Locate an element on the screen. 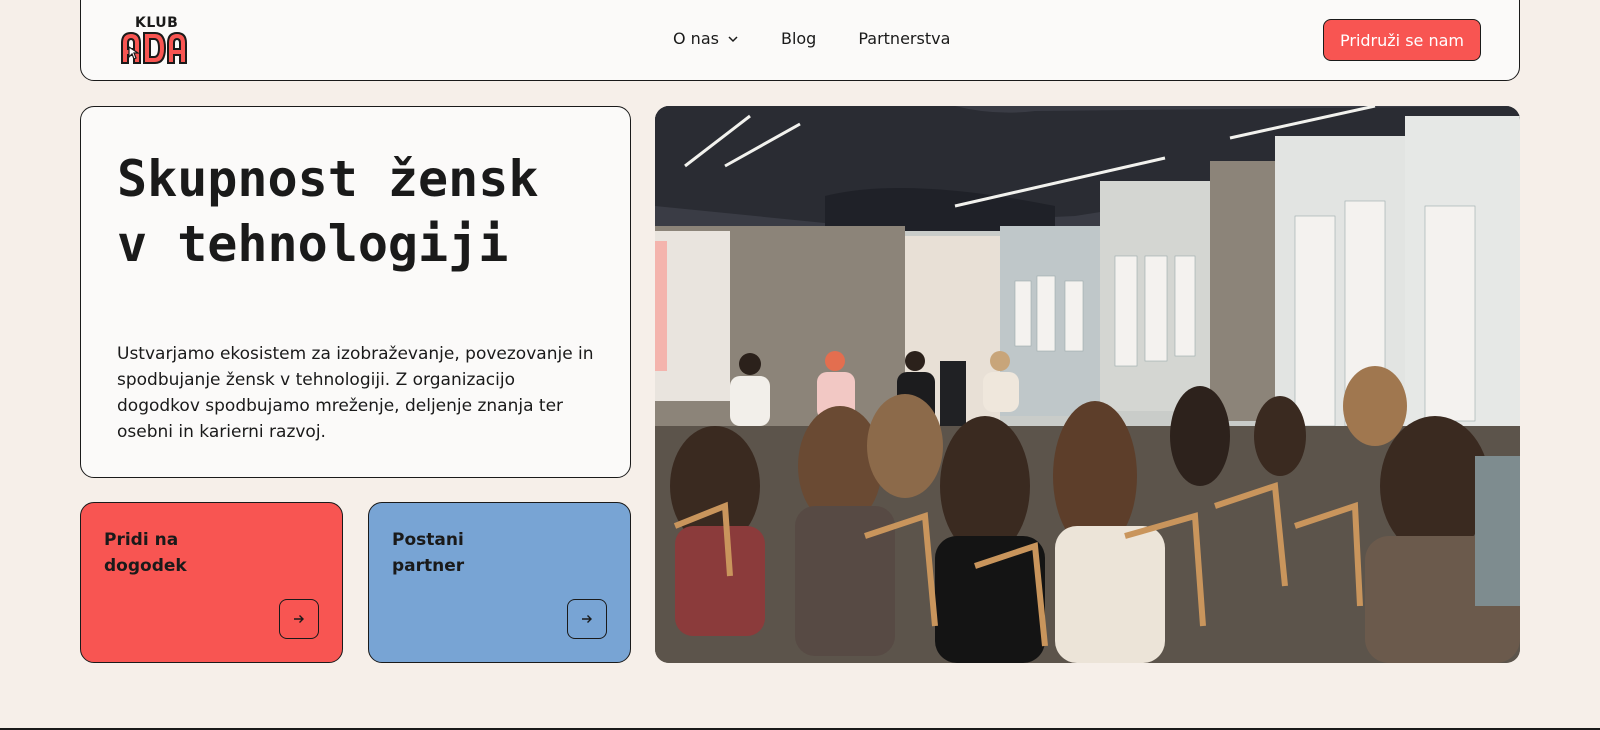 Image resolution: width=1600 pixels, height=730 pixels. klub-ada-logo: KLUB is located at coordinates (157, 40).